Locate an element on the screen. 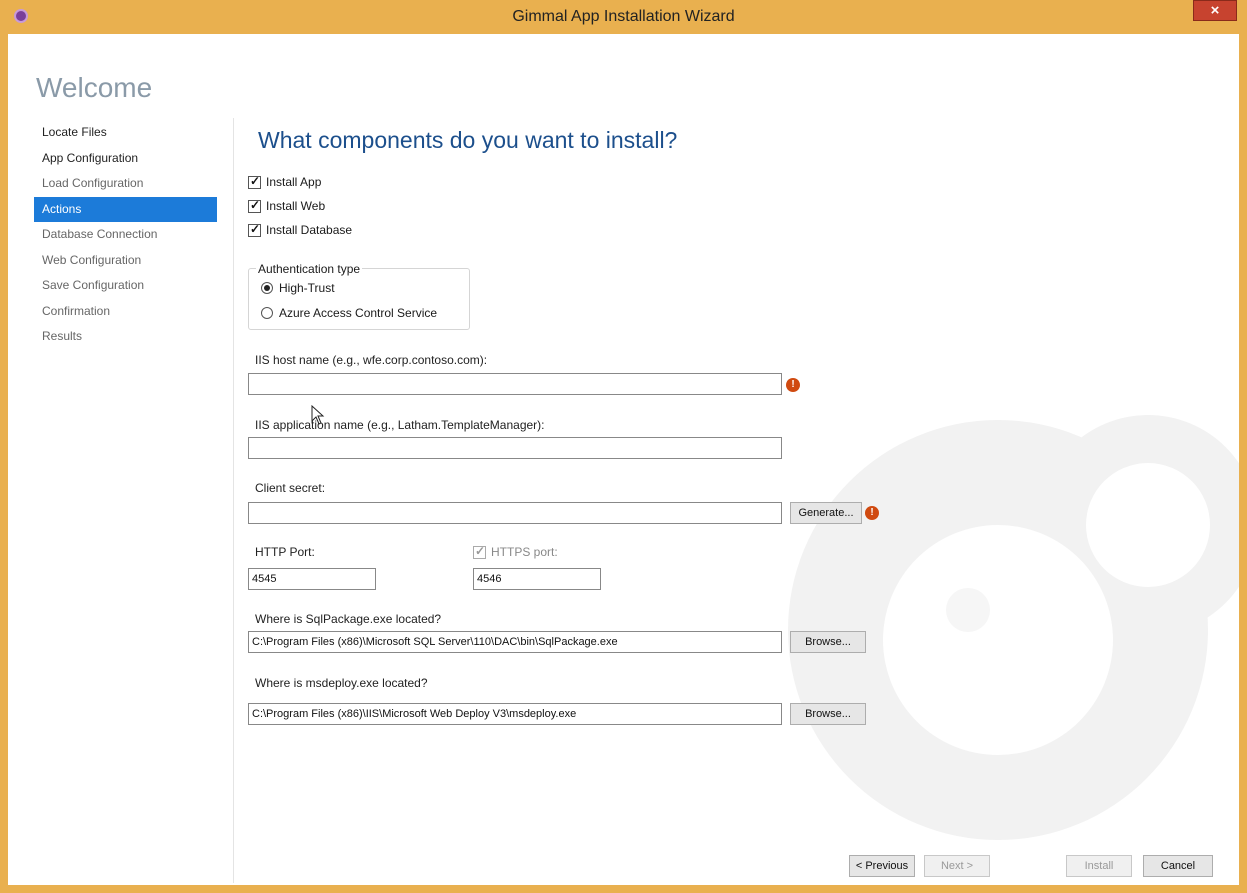  close-button: × is located at coordinates (1215, 10).